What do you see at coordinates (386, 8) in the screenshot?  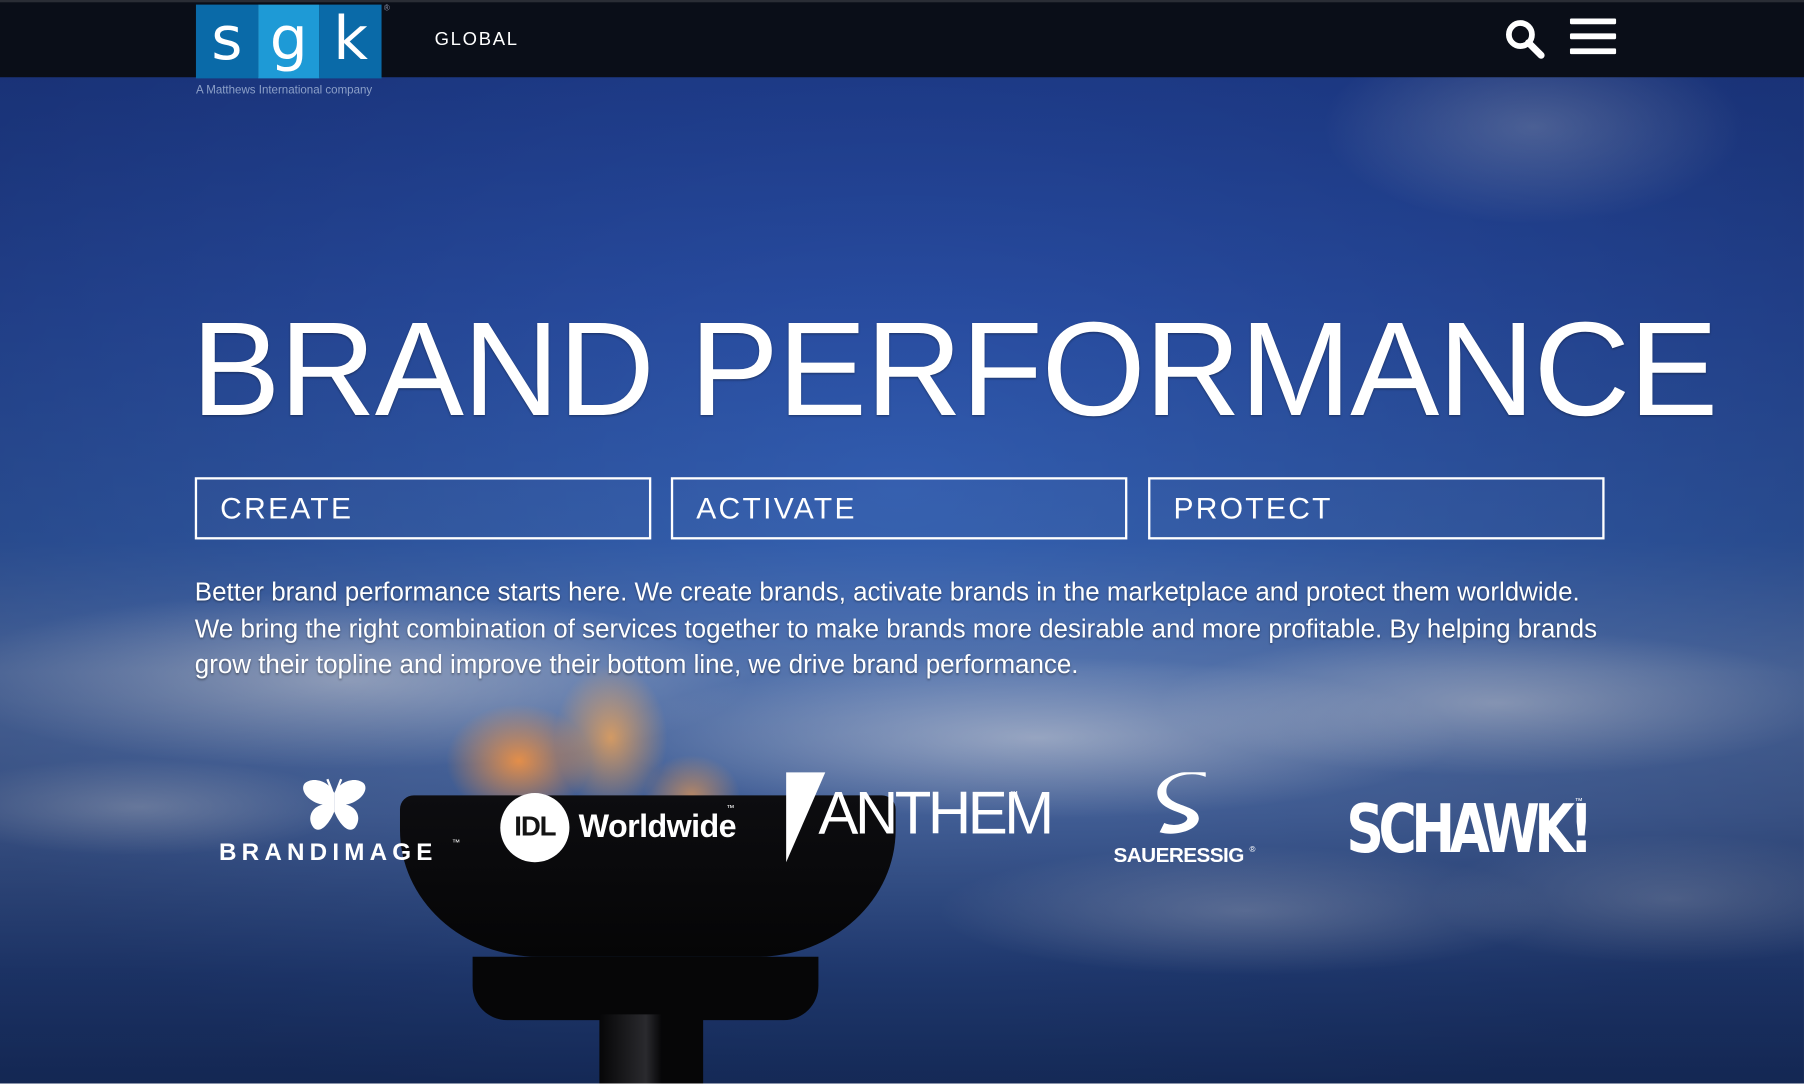 I see `logo-registered-mark: ®` at bounding box center [386, 8].